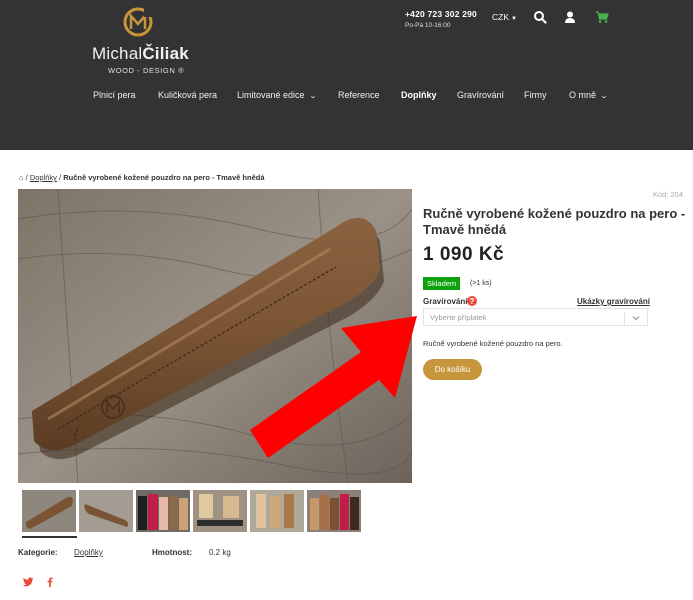  Describe the element at coordinates (602, 17) in the screenshot. I see `cart-icon` at that location.